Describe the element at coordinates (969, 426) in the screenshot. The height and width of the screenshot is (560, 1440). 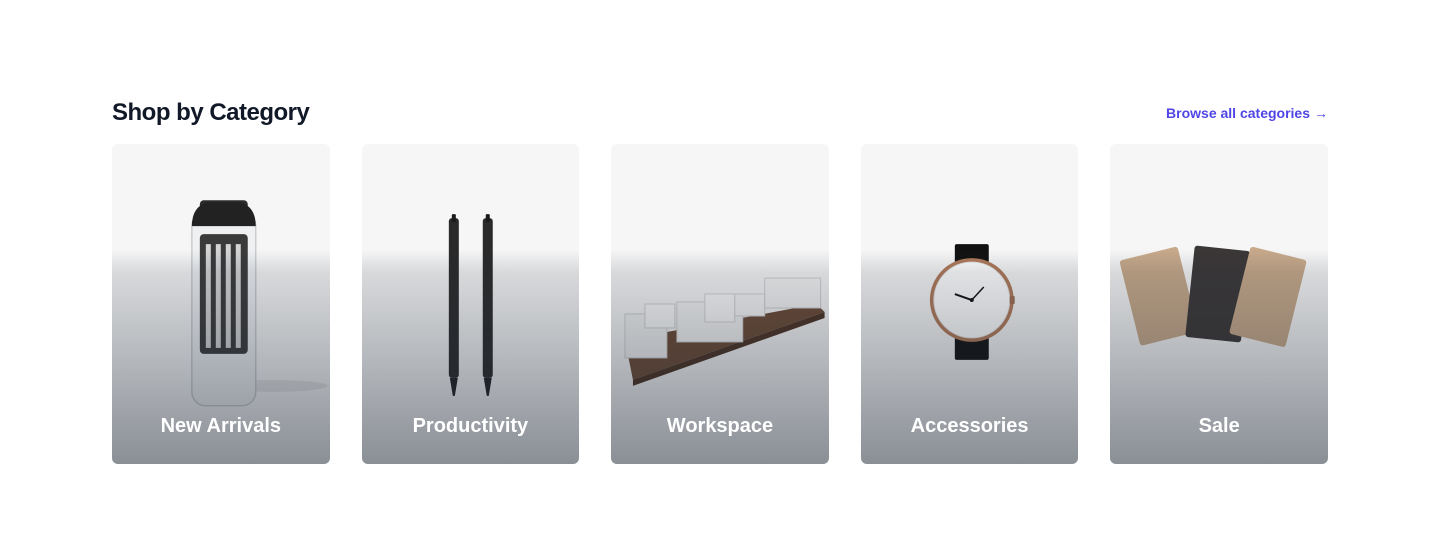
I see `category-label: Accessories` at that location.